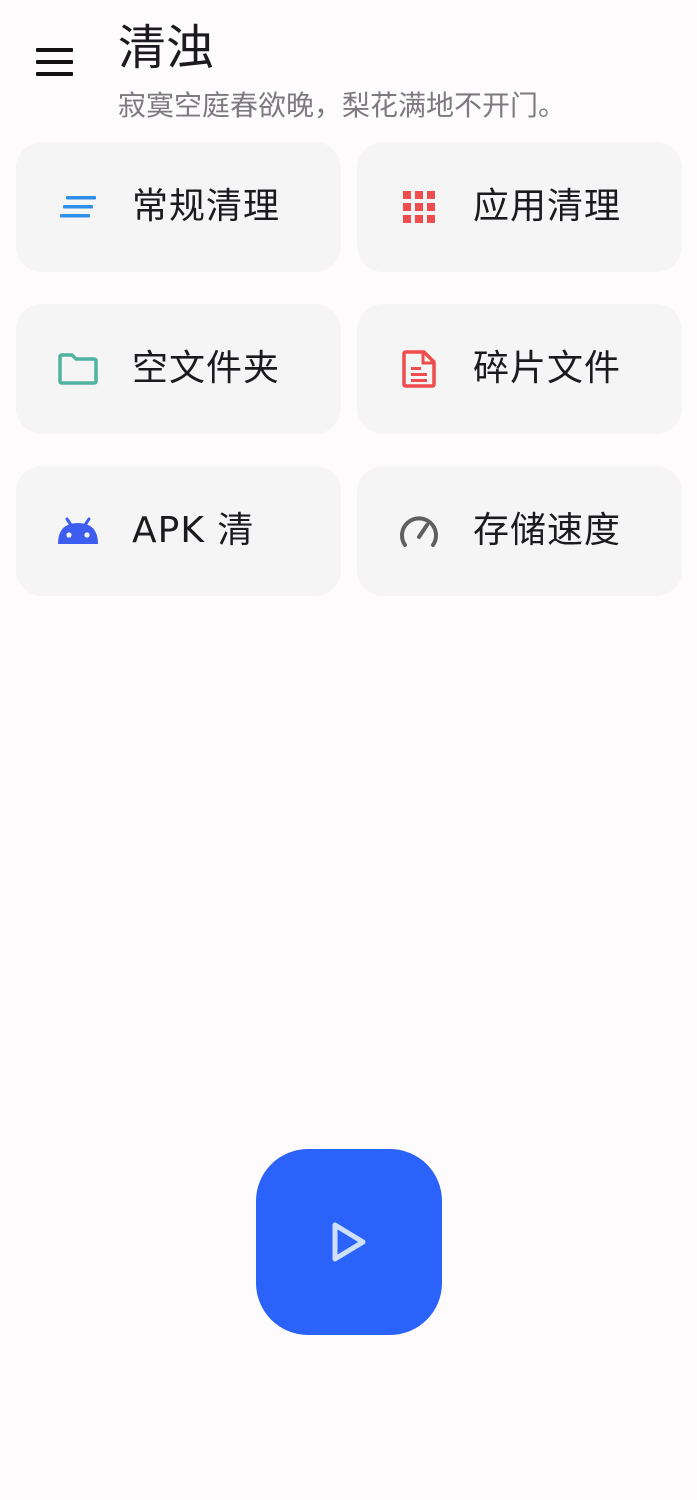 The width and height of the screenshot is (697, 1500). What do you see at coordinates (419, 369) in the screenshot?
I see `document-icon` at bounding box center [419, 369].